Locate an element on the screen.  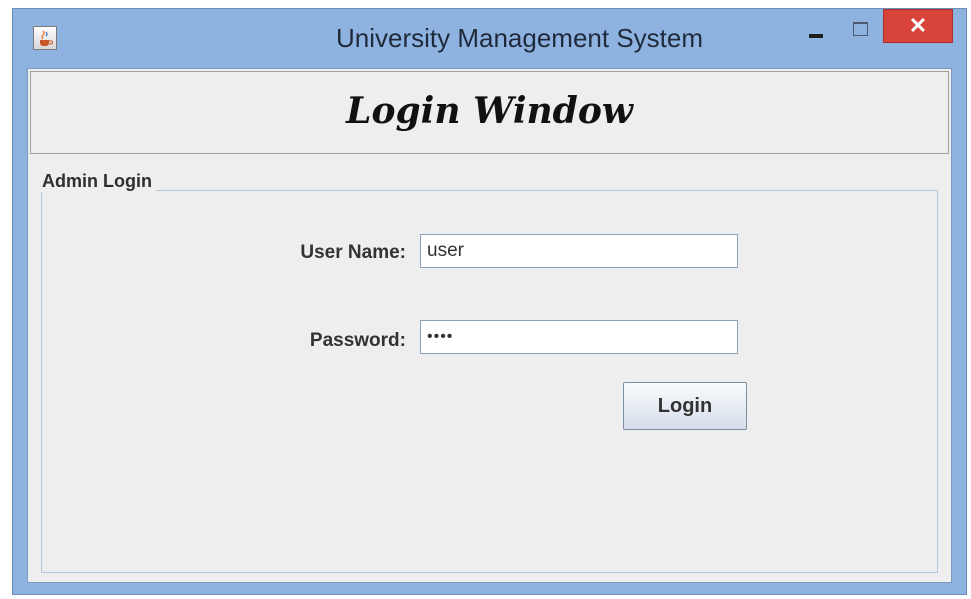
maximize-icon is located at coordinates (860, 29).